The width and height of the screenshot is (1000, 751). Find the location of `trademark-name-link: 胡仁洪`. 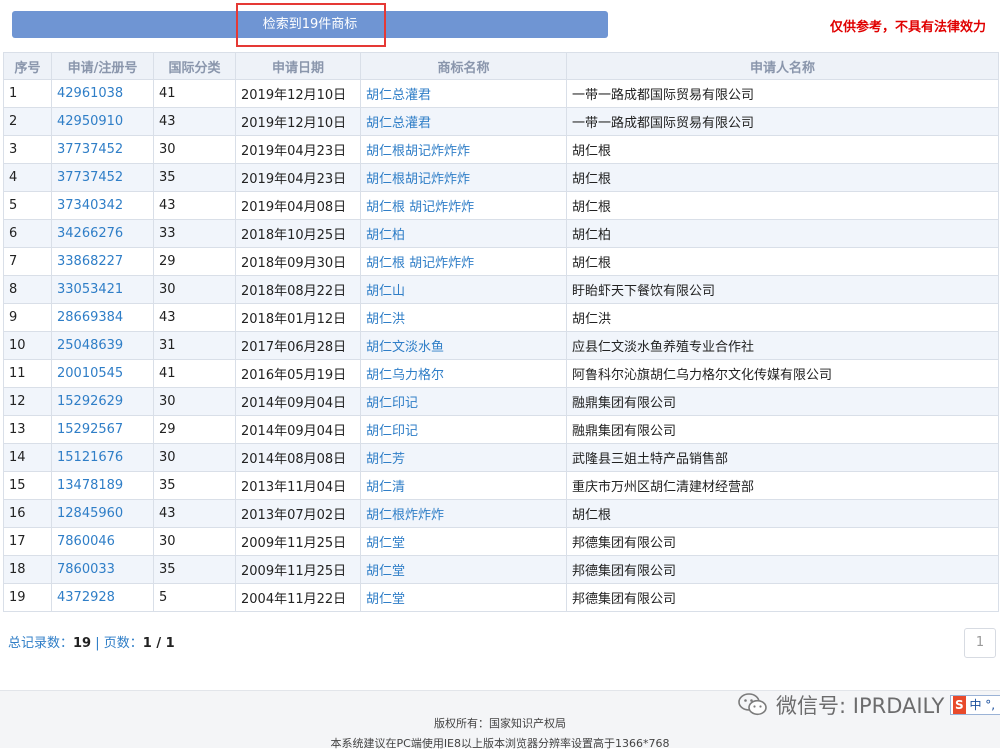

trademark-name-link: 胡仁洪 is located at coordinates (463, 317).